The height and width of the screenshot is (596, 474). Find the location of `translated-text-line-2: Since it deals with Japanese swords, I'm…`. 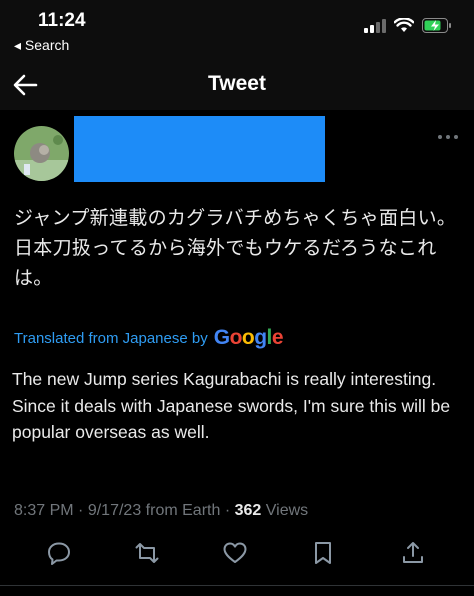

translated-text-line-2: Since it deals with Japanese swords, I'm… is located at coordinates (231, 419).